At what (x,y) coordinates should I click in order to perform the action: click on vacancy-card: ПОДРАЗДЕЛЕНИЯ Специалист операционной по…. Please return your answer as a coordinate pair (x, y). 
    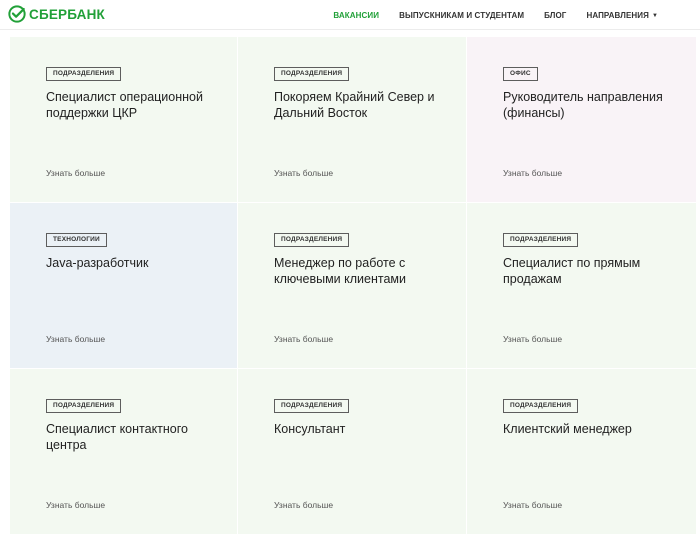
    Looking at the image, I should click on (124, 120).